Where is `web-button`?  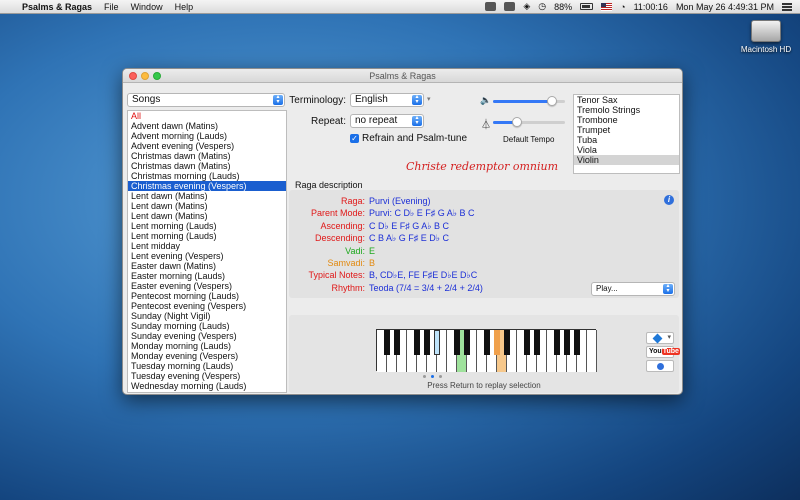
web-button is located at coordinates (660, 366).